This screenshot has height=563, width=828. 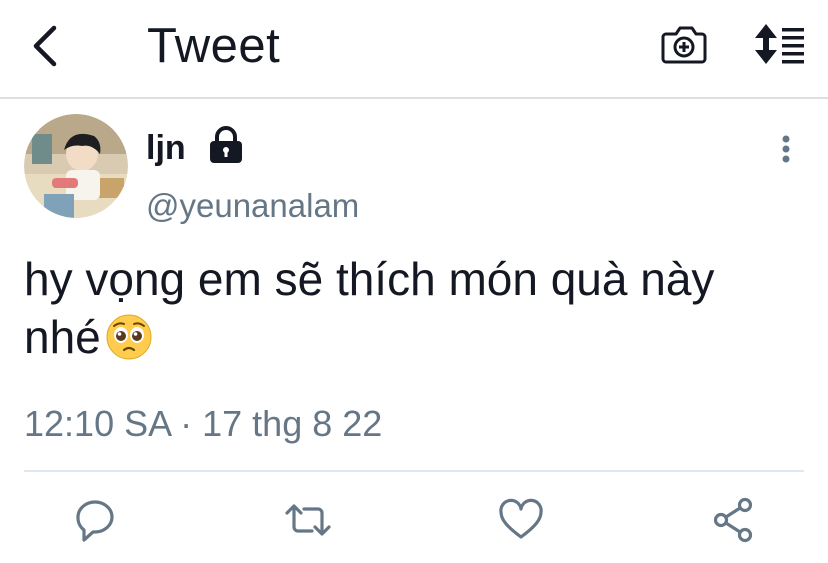 I want to click on page-title: Tweet, so click(x=214, y=46).